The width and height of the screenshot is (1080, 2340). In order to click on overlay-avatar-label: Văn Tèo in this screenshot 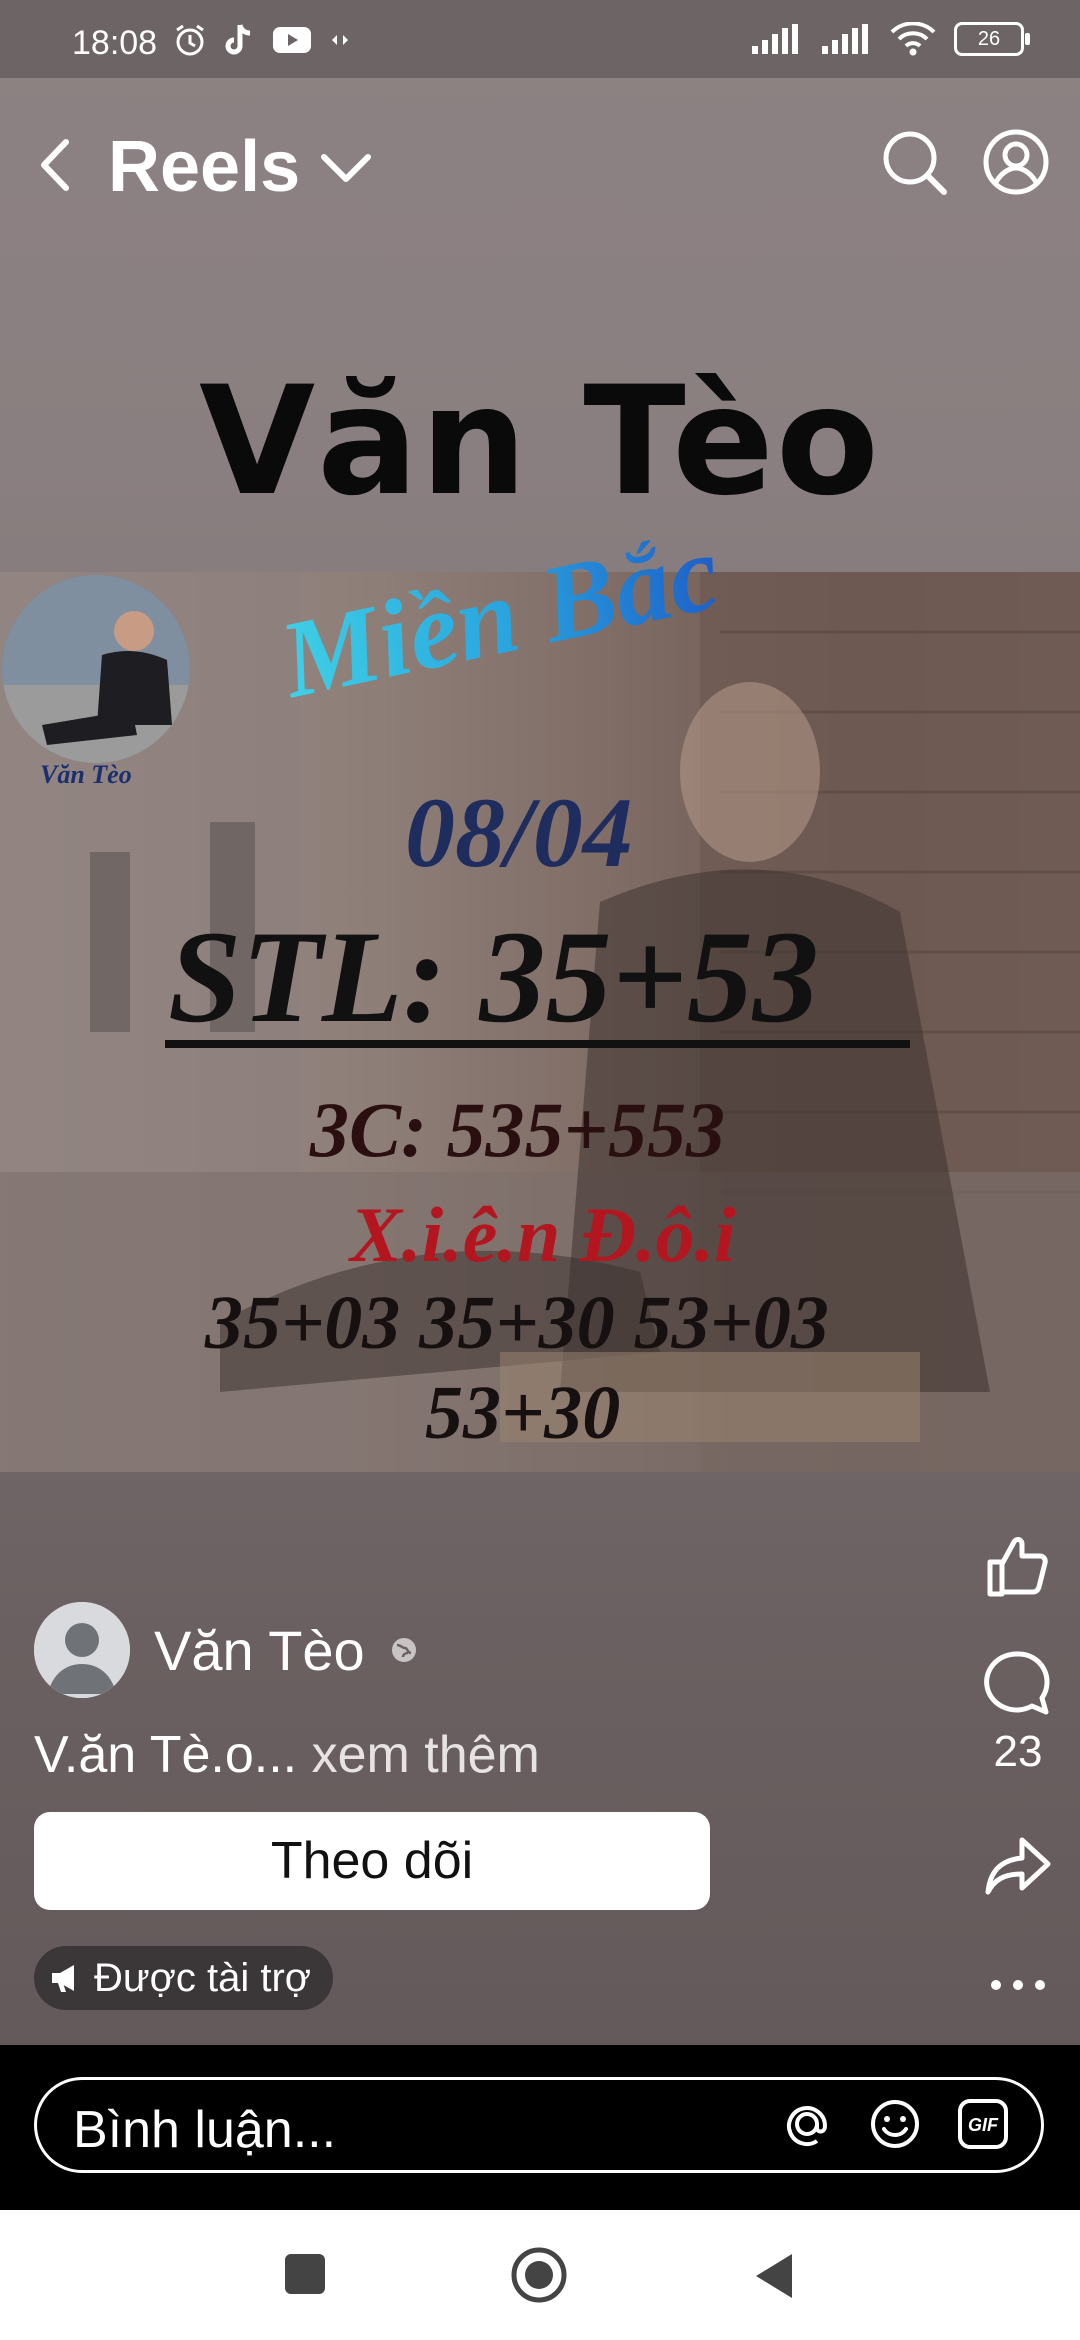, I will do `click(86, 774)`.